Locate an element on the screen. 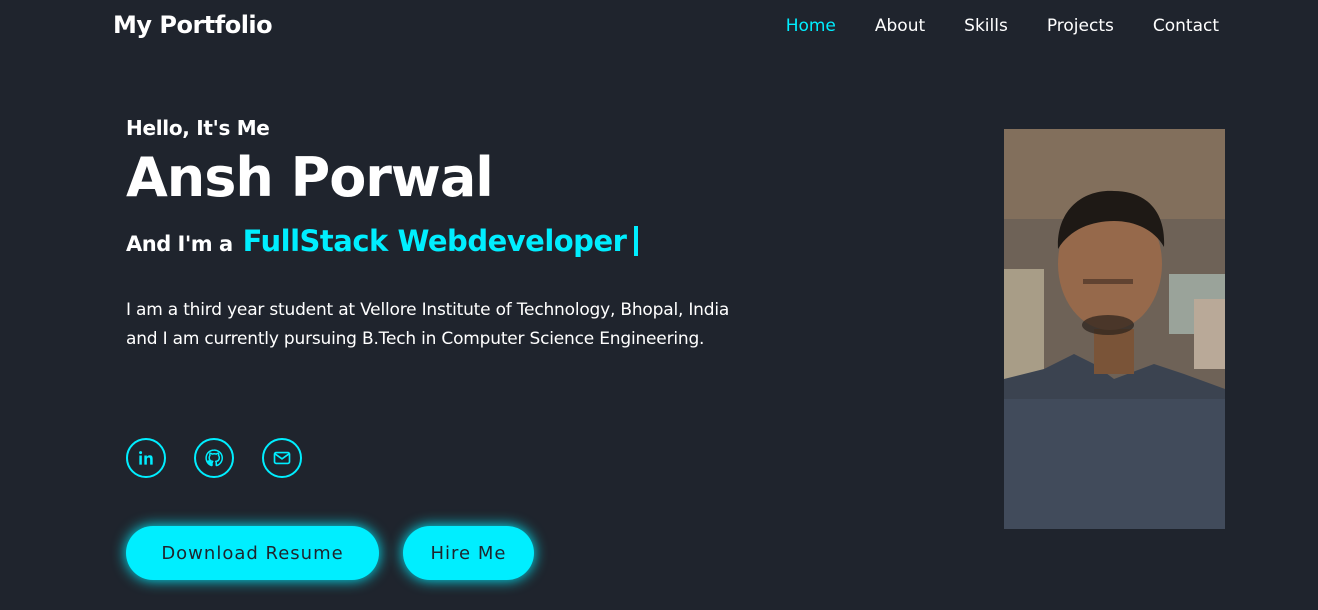  main-nav: Home About Skills Projects Contact is located at coordinates (1002, 26).